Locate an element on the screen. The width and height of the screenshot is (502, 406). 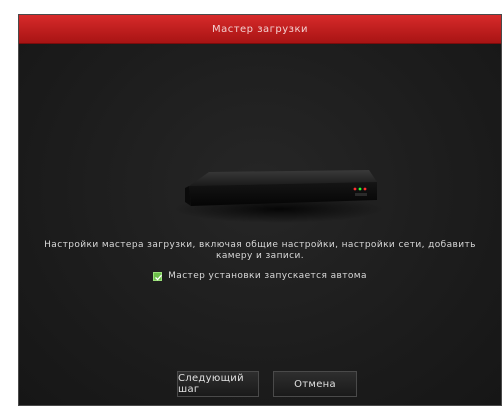
window-title: Мастер загрузки is located at coordinates (260, 29).